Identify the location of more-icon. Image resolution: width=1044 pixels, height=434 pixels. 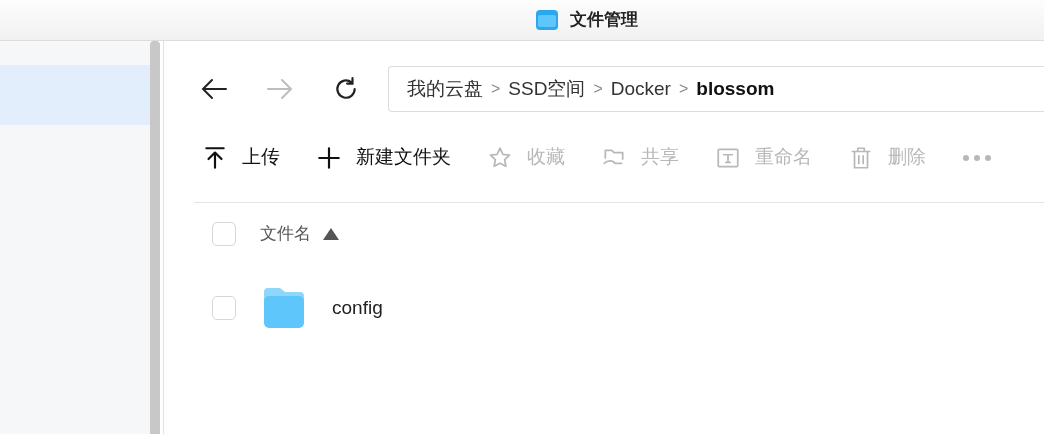
(977, 157).